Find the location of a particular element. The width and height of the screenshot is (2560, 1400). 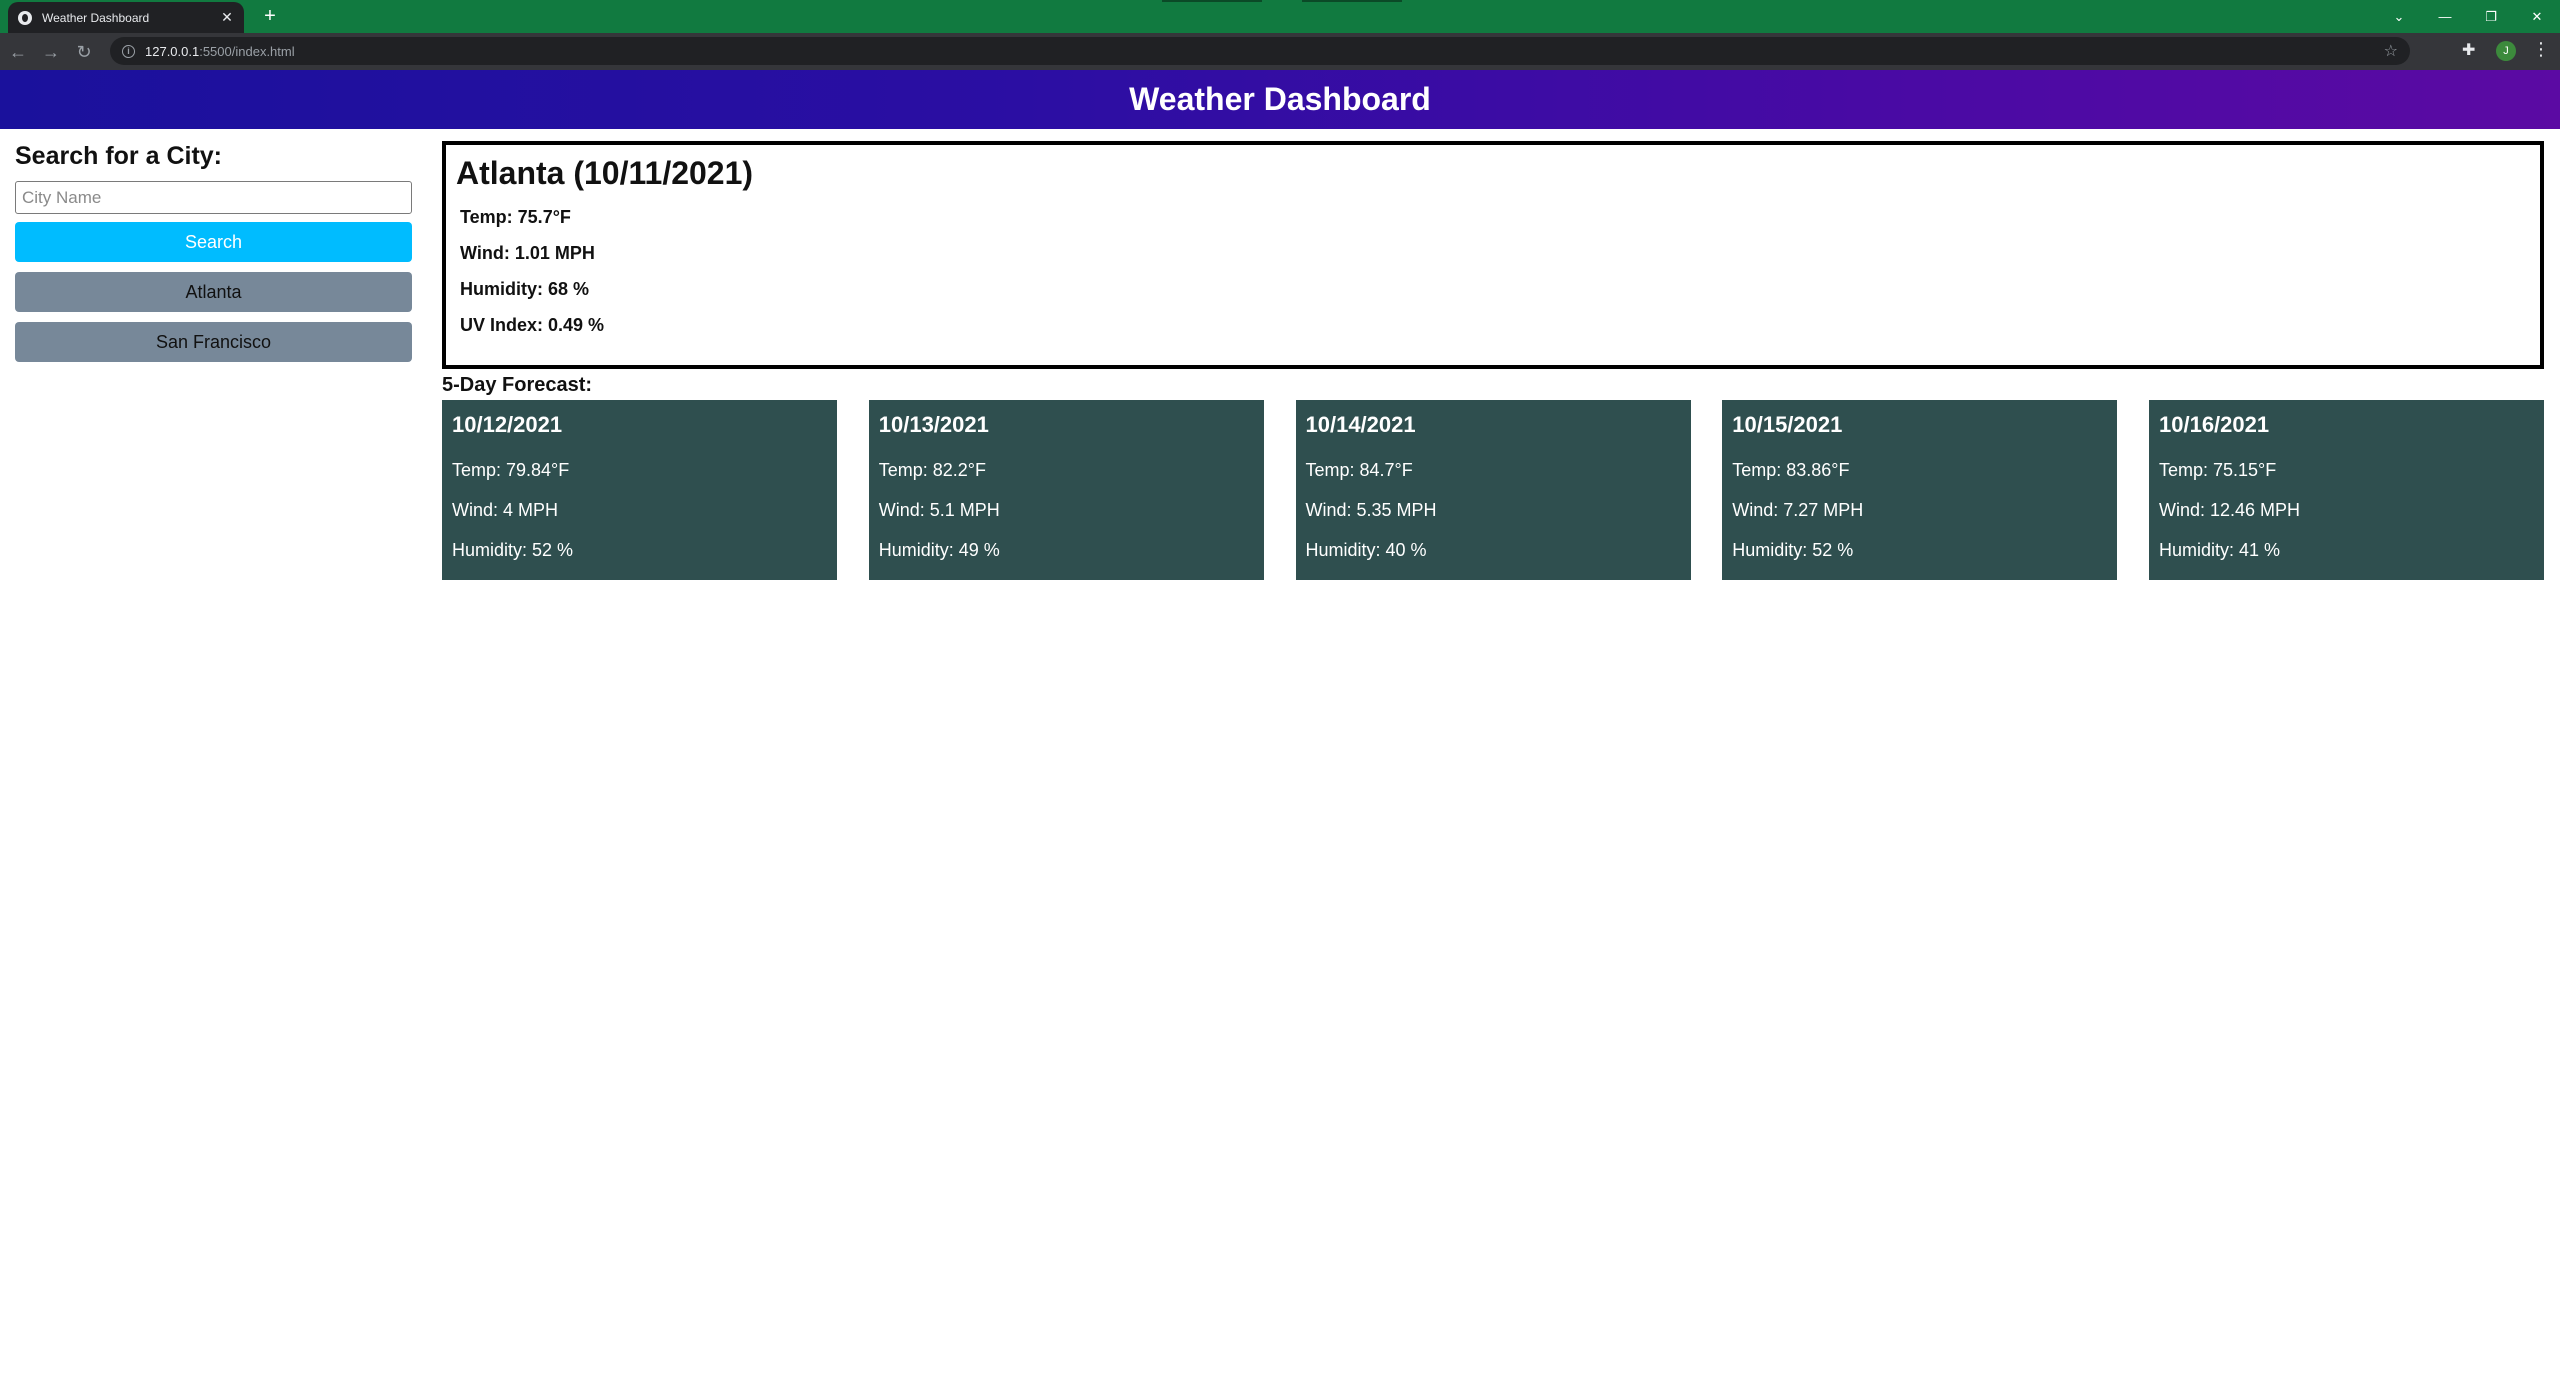

arrow-left-icon: ← is located at coordinates (18, 52).